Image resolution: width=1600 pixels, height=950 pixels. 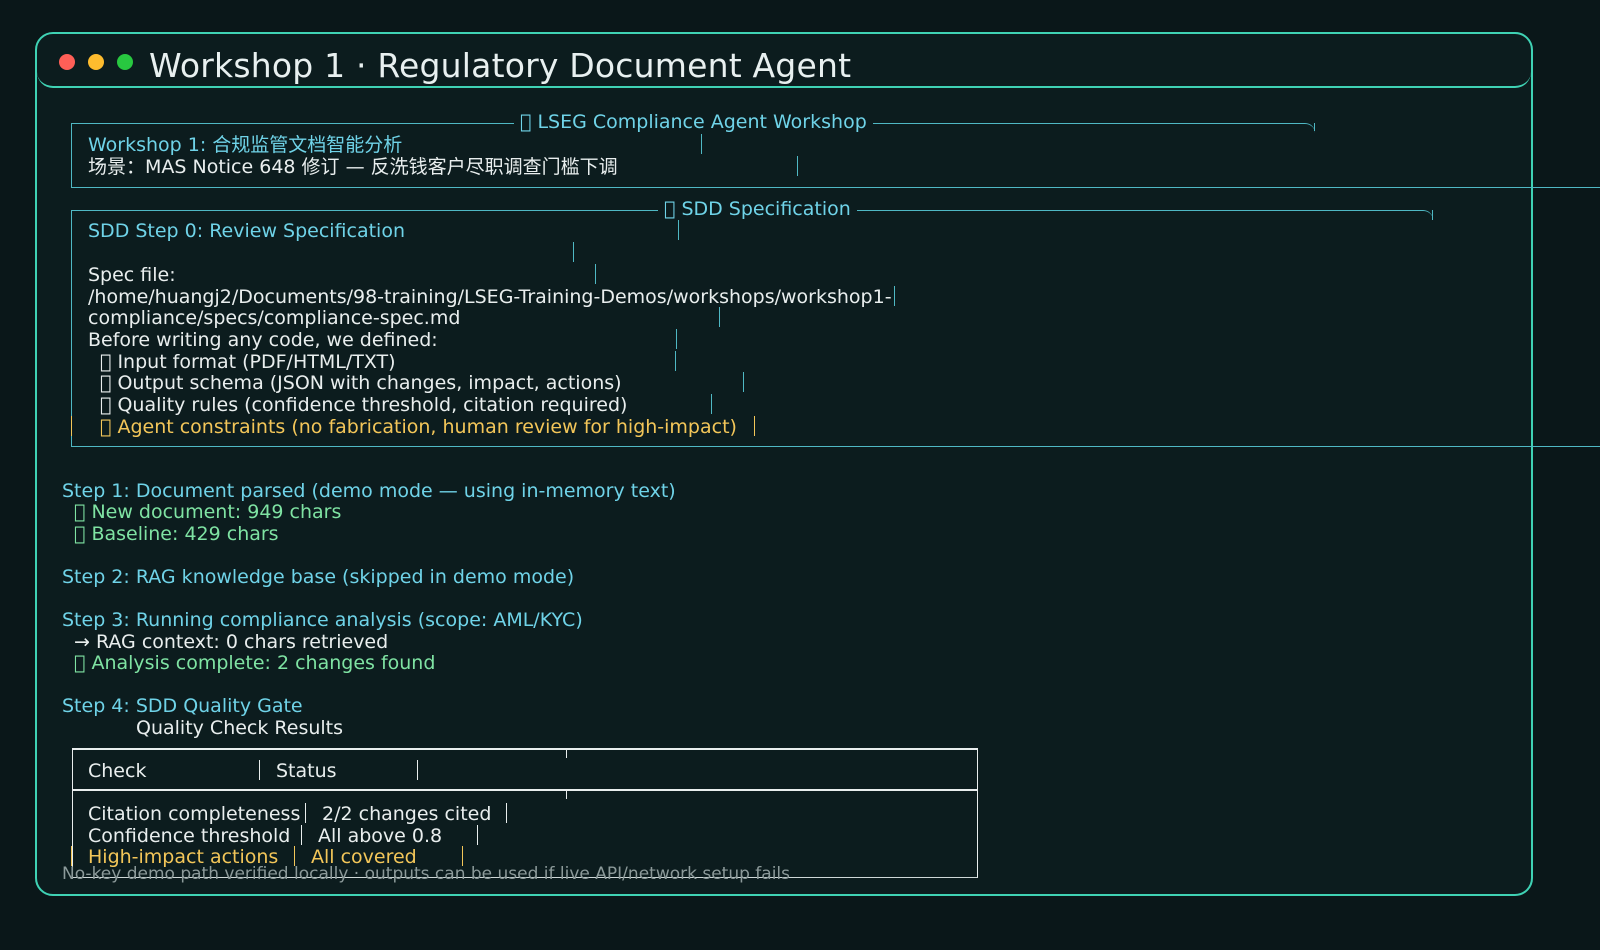 What do you see at coordinates (240, 728) in the screenshot?
I see `quality-table-title: Quality Check Results` at bounding box center [240, 728].